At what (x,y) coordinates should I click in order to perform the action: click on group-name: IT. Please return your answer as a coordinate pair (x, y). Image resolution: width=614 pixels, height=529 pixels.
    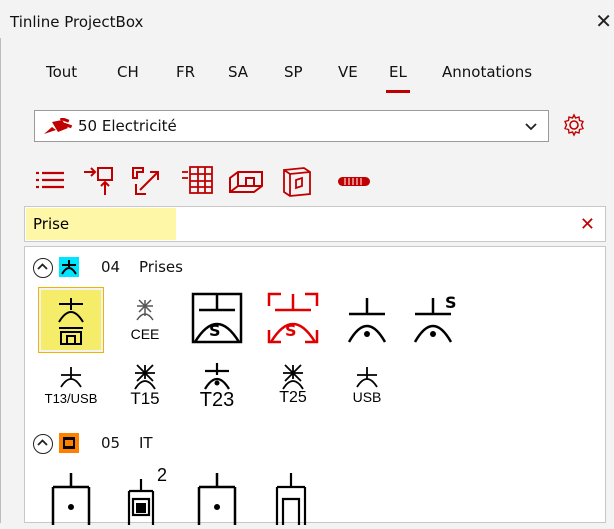
    Looking at the image, I should click on (146, 443).